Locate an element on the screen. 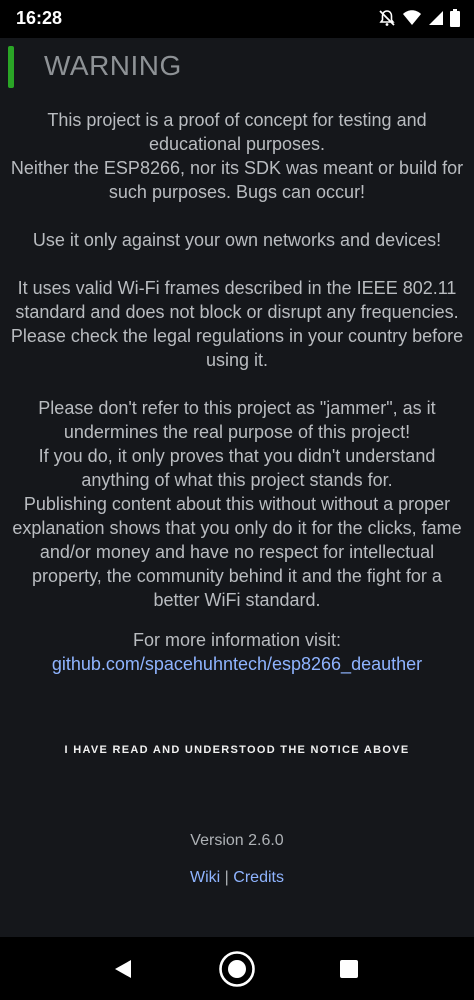 This screenshot has width=474, height=1000. wifi-icon is located at coordinates (412, 18).